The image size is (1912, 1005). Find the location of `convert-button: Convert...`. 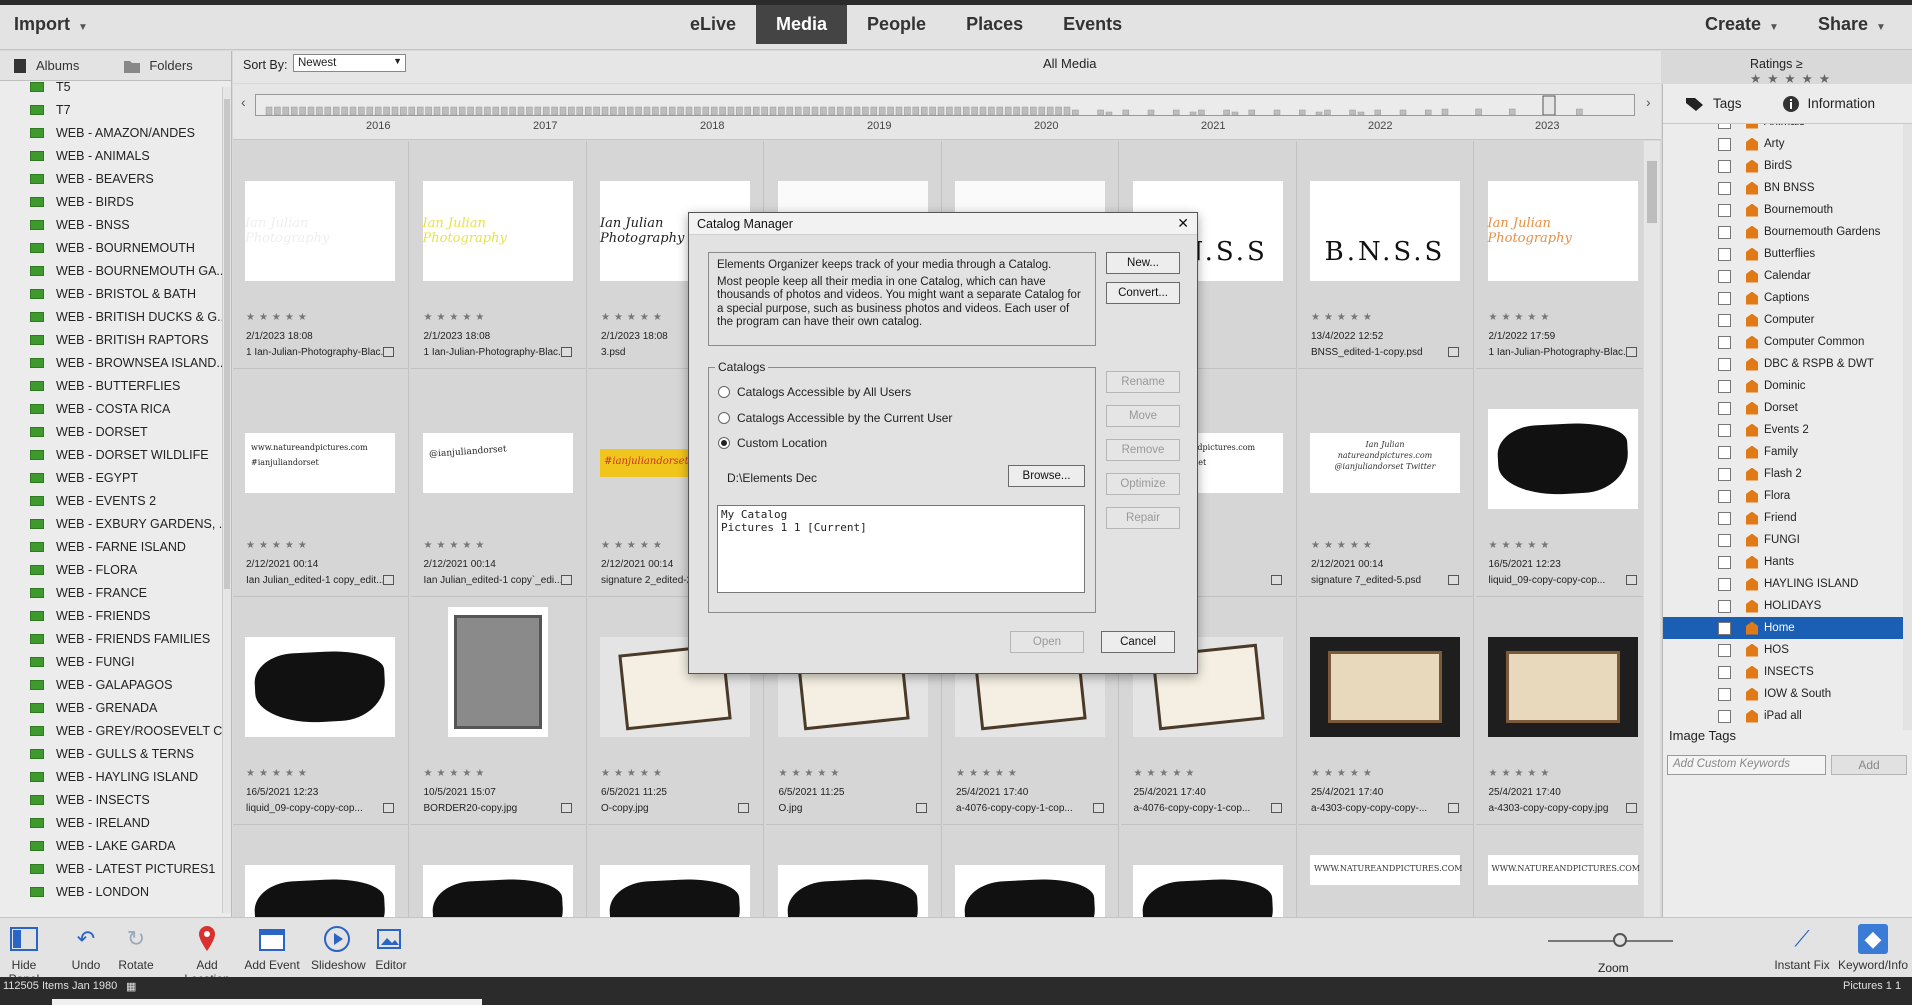

convert-button: Convert... is located at coordinates (1143, 293).